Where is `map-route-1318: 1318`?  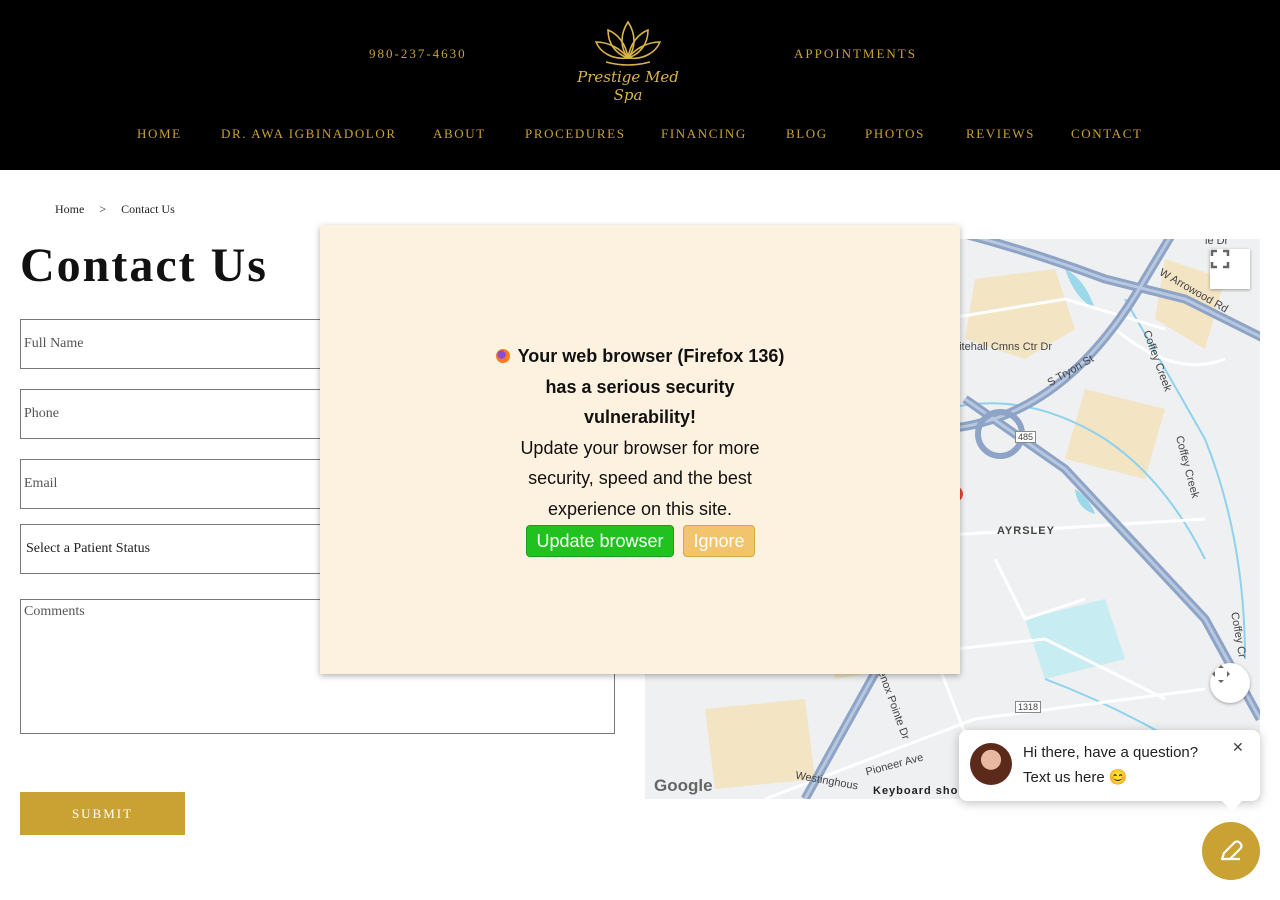 map-route-1318: 1318 is located at coordinates (1028, 707).